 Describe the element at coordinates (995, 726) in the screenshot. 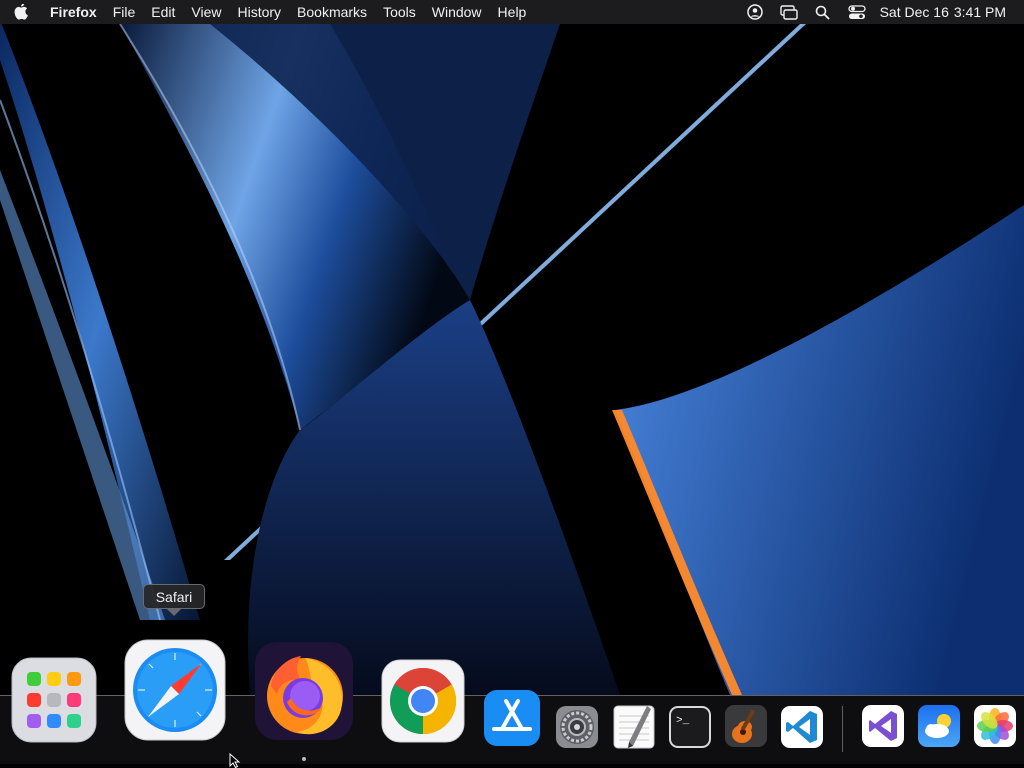

I see `photos-icon` at that location.